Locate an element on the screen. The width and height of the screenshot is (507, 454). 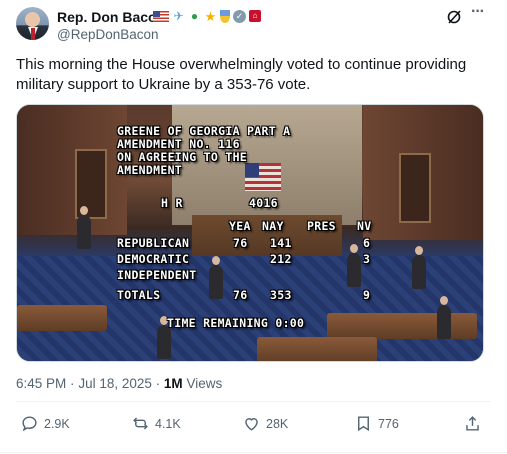
us-flag-icon is located at coordinates (161, 16).